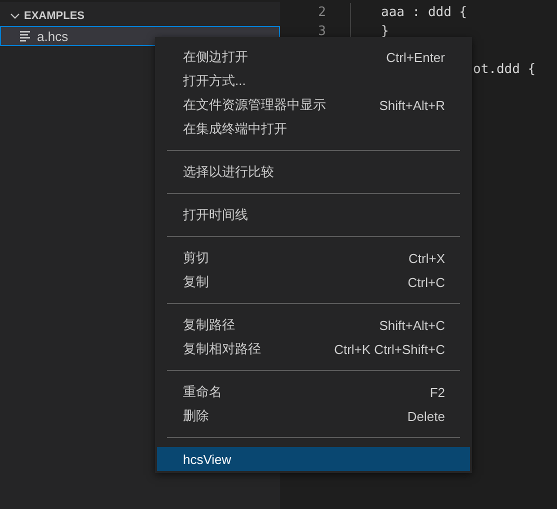 The image size is (557, 509). I want to click on menu-label: 重命名, so click(202, 392).